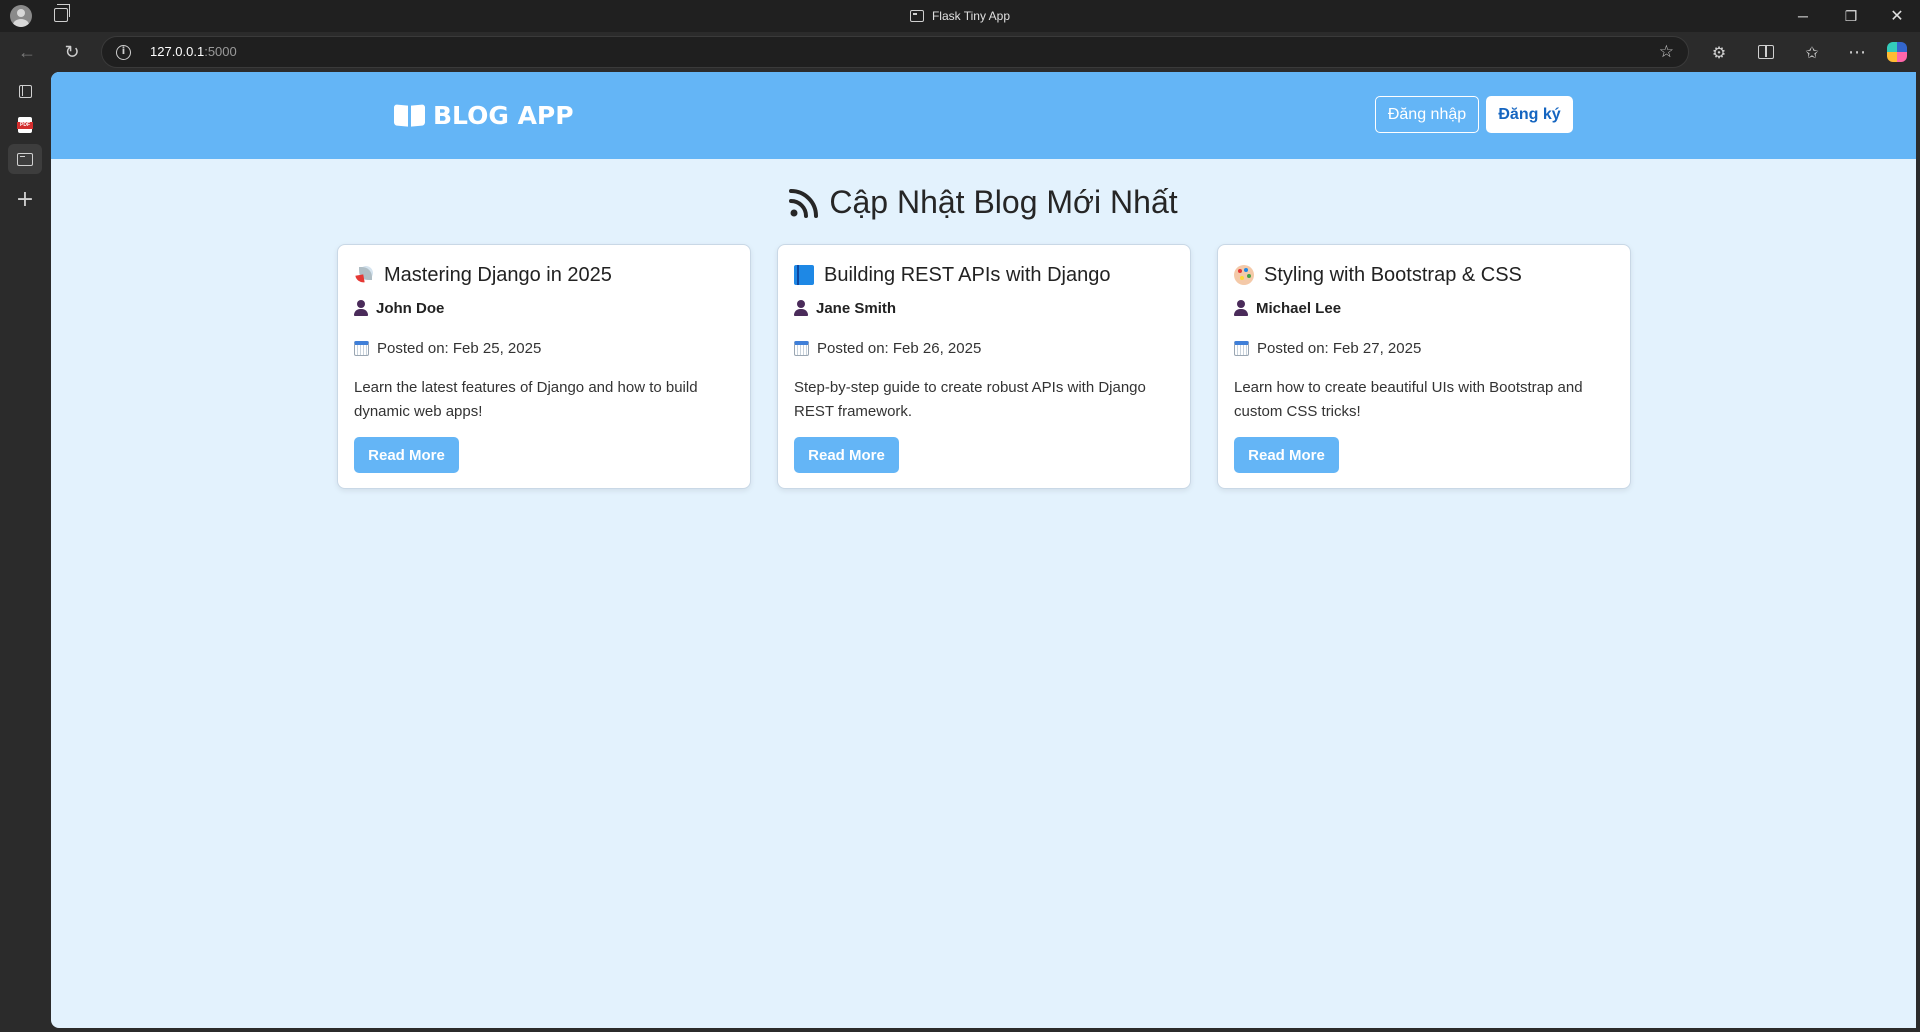  What do you see at coordinates (1766, 52) in the screenshot?
I see `split-screen-icon` at bounding box center [1766, 52].